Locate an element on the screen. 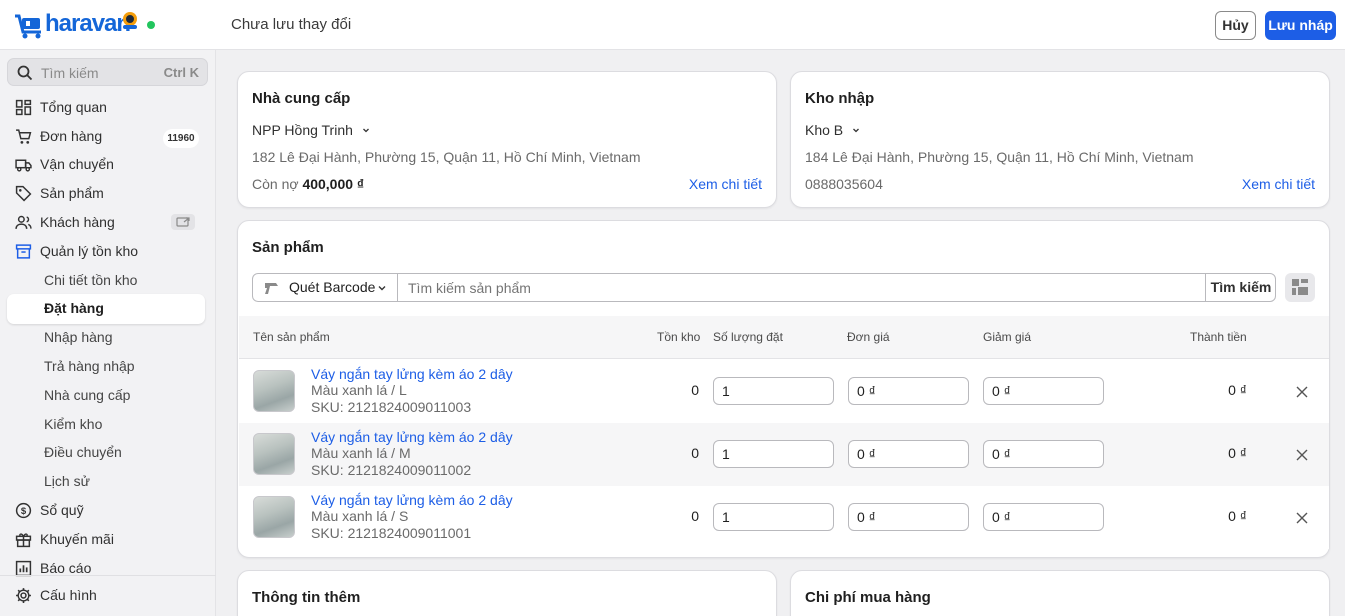 The width and height of the screenshot is (1345, 616). cart-icon is located at coordinates (24, 136).